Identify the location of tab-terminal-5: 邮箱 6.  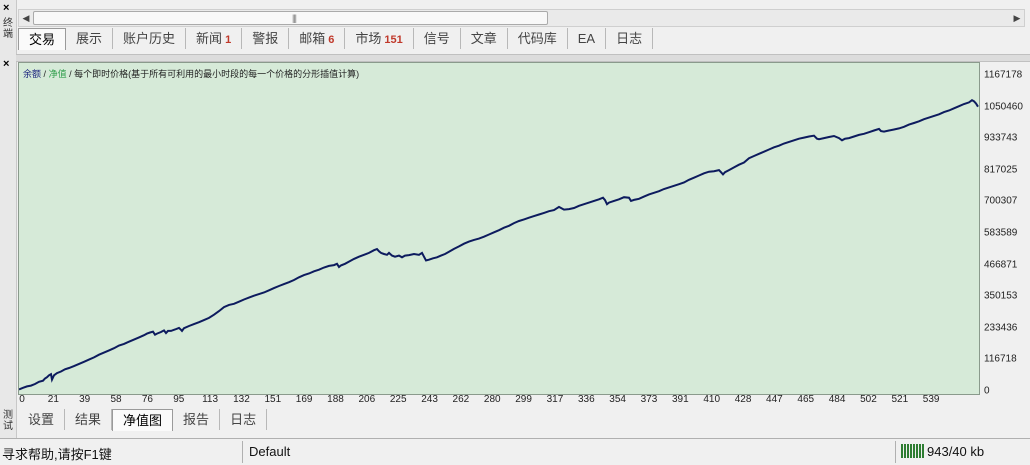
(317, 38).